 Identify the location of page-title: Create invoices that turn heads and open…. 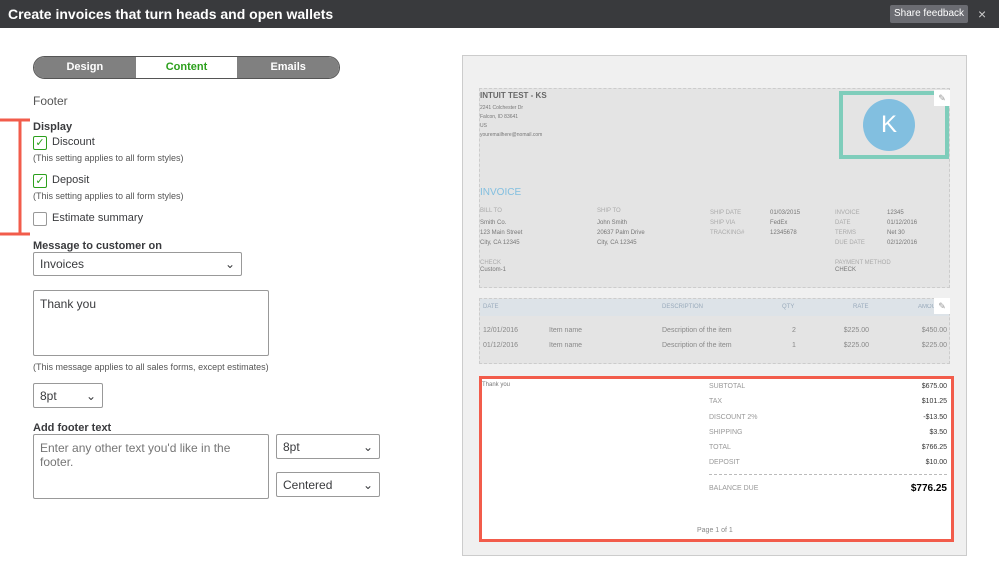
(171, 14).